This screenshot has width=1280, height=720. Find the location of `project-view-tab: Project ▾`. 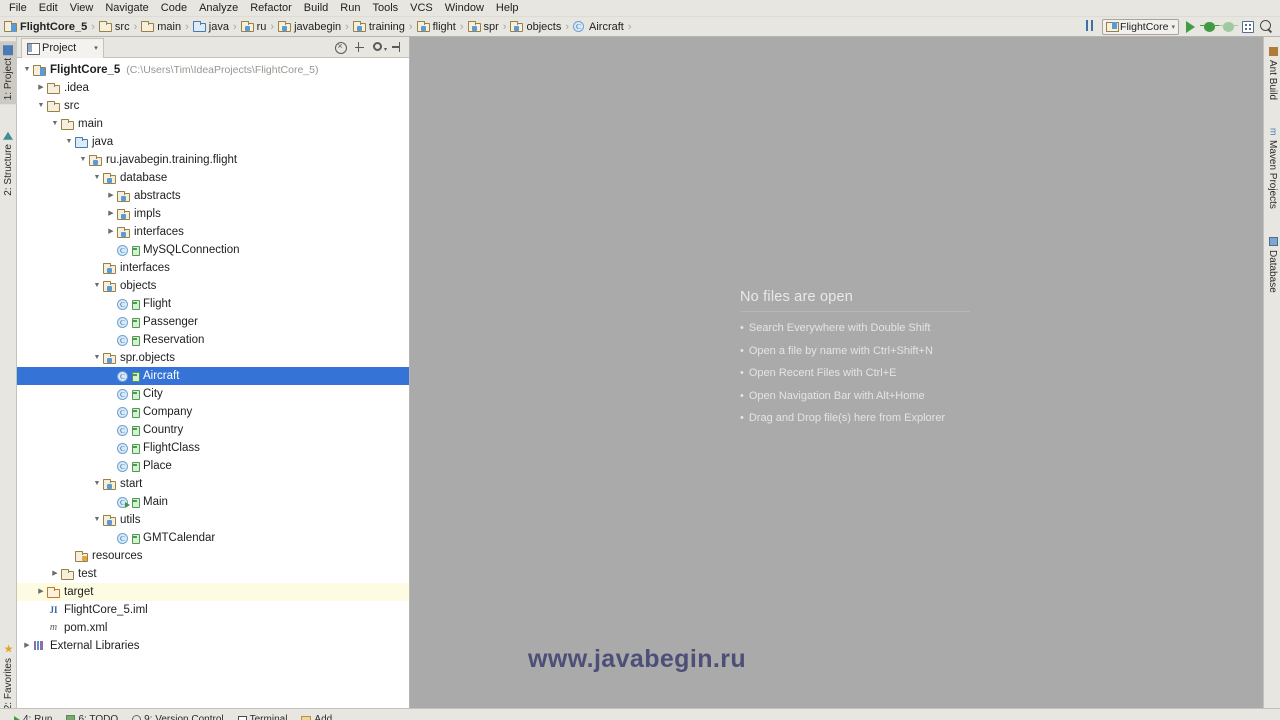

project-view-tab: Project ▾ is located at coordinates (62, 47).